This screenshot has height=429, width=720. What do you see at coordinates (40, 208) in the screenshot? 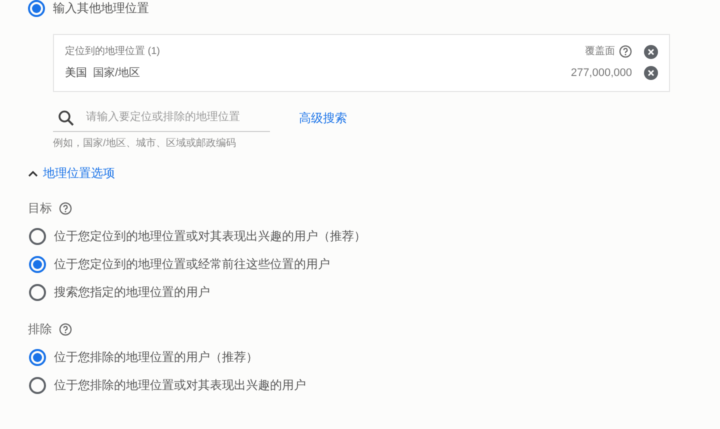
I see `section-title: 目标` at bounding box center [40, 208].